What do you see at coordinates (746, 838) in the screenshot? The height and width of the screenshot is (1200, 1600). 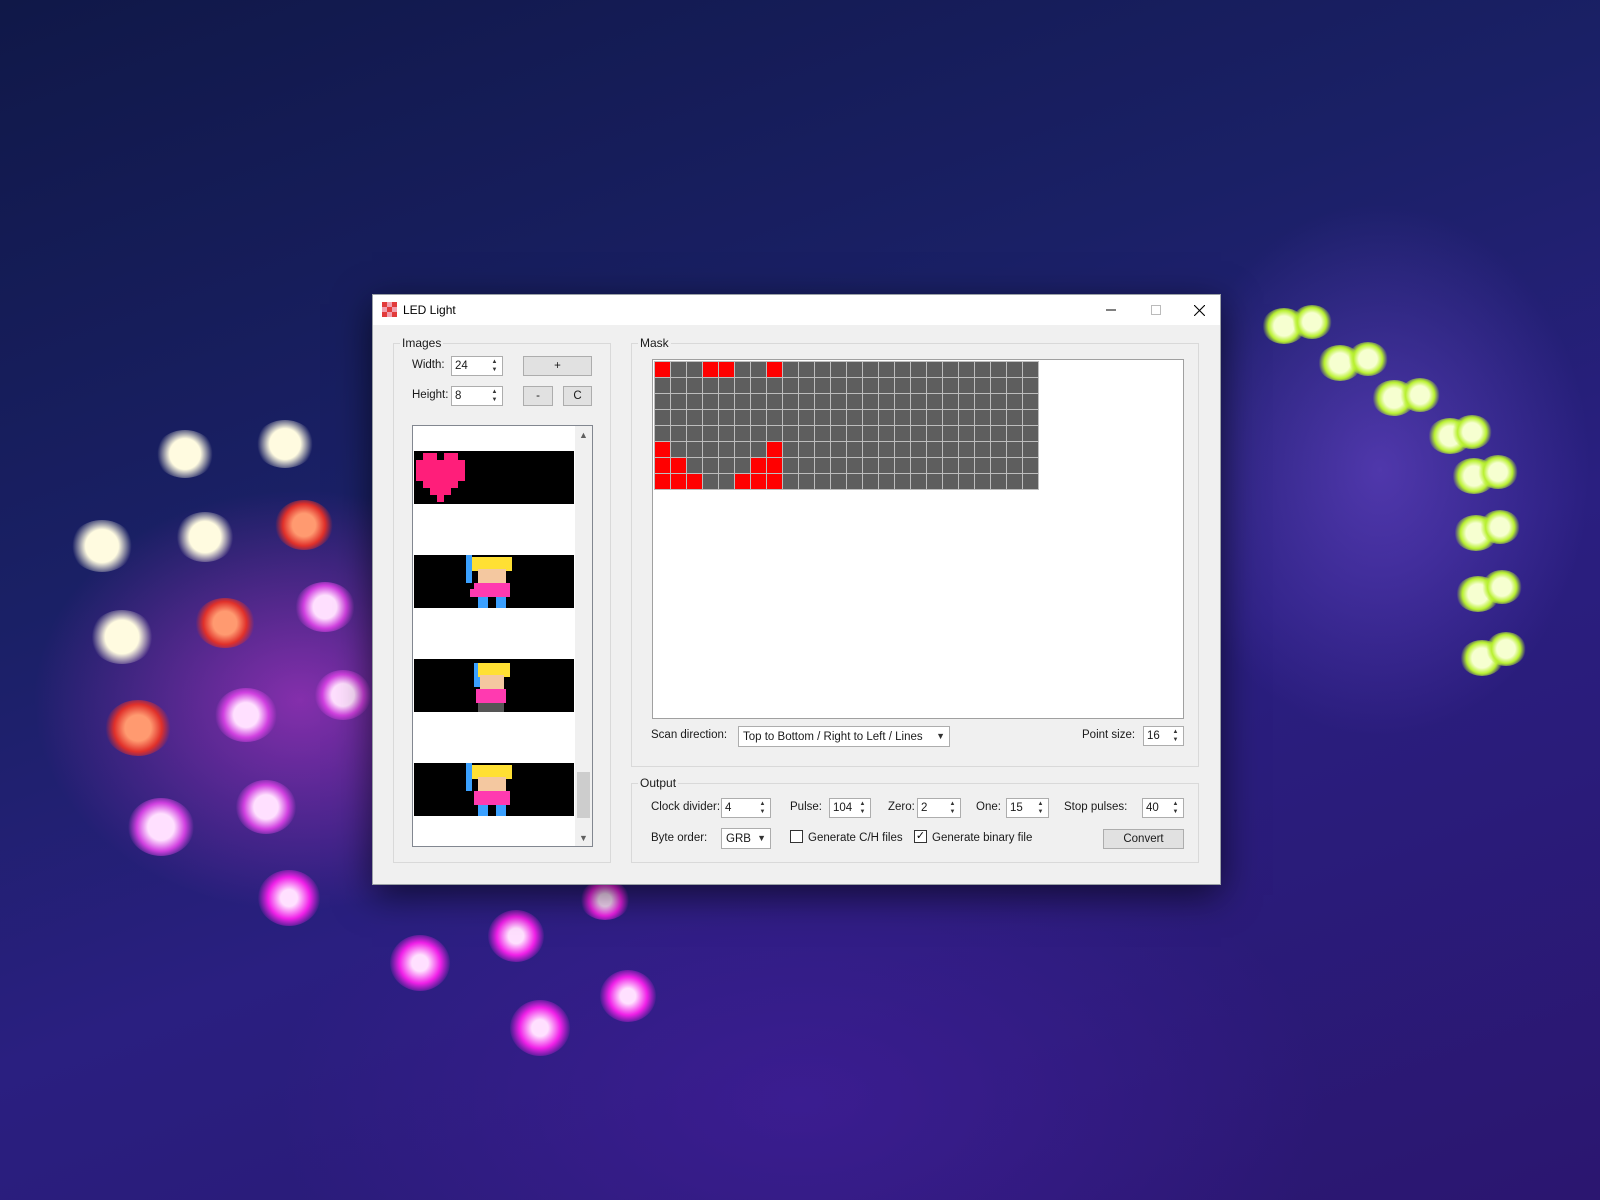 I see `byte-order-select: GRB ▼` at bounding box center [746, 838].